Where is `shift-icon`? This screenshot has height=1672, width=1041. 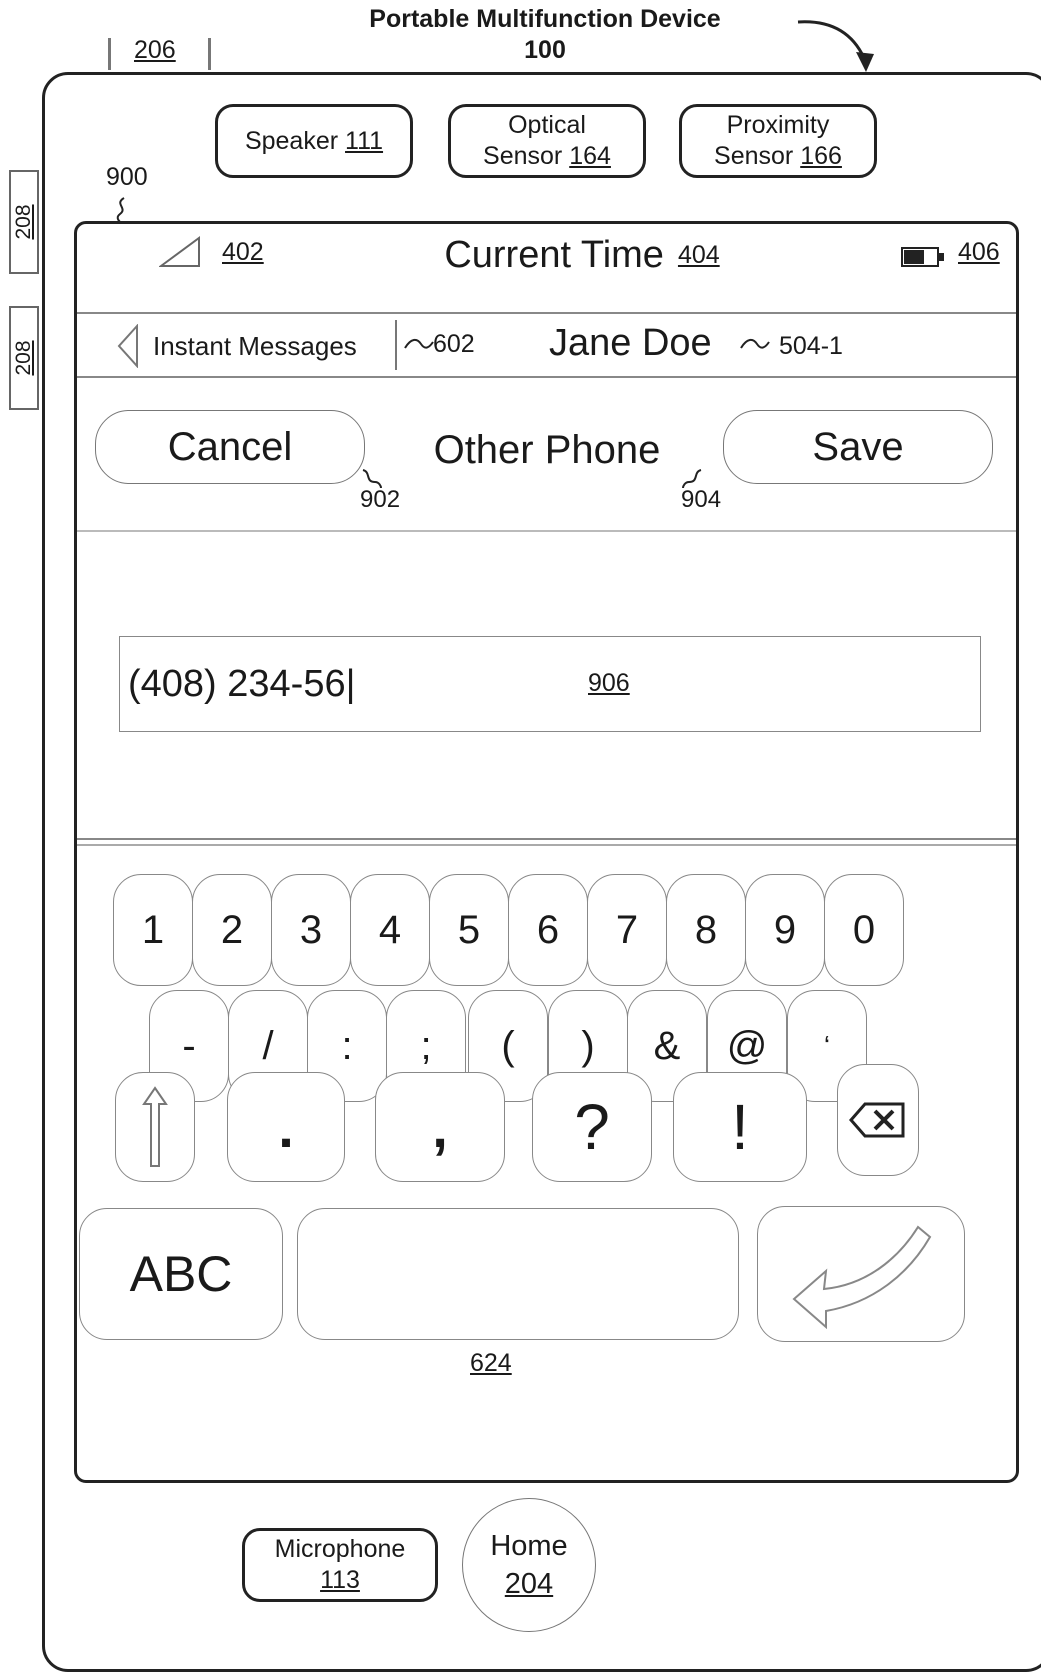 shift-icon is located at coordinates (155, 1126).